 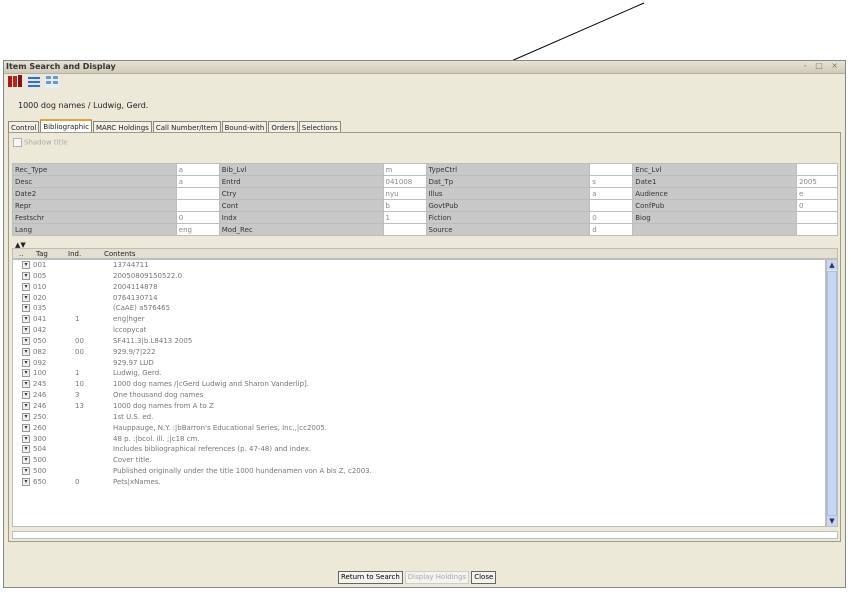 I want to click on varfield-row: ▾ 042 lccopycat, so click(x=419, y=330).